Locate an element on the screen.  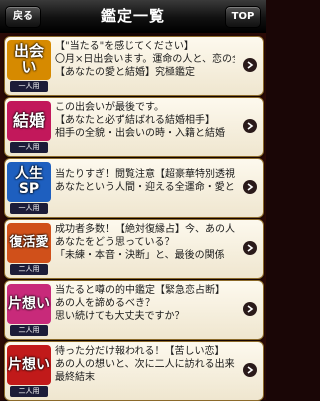
badge-label: 復活愛 is located at coordinates (29, 243).